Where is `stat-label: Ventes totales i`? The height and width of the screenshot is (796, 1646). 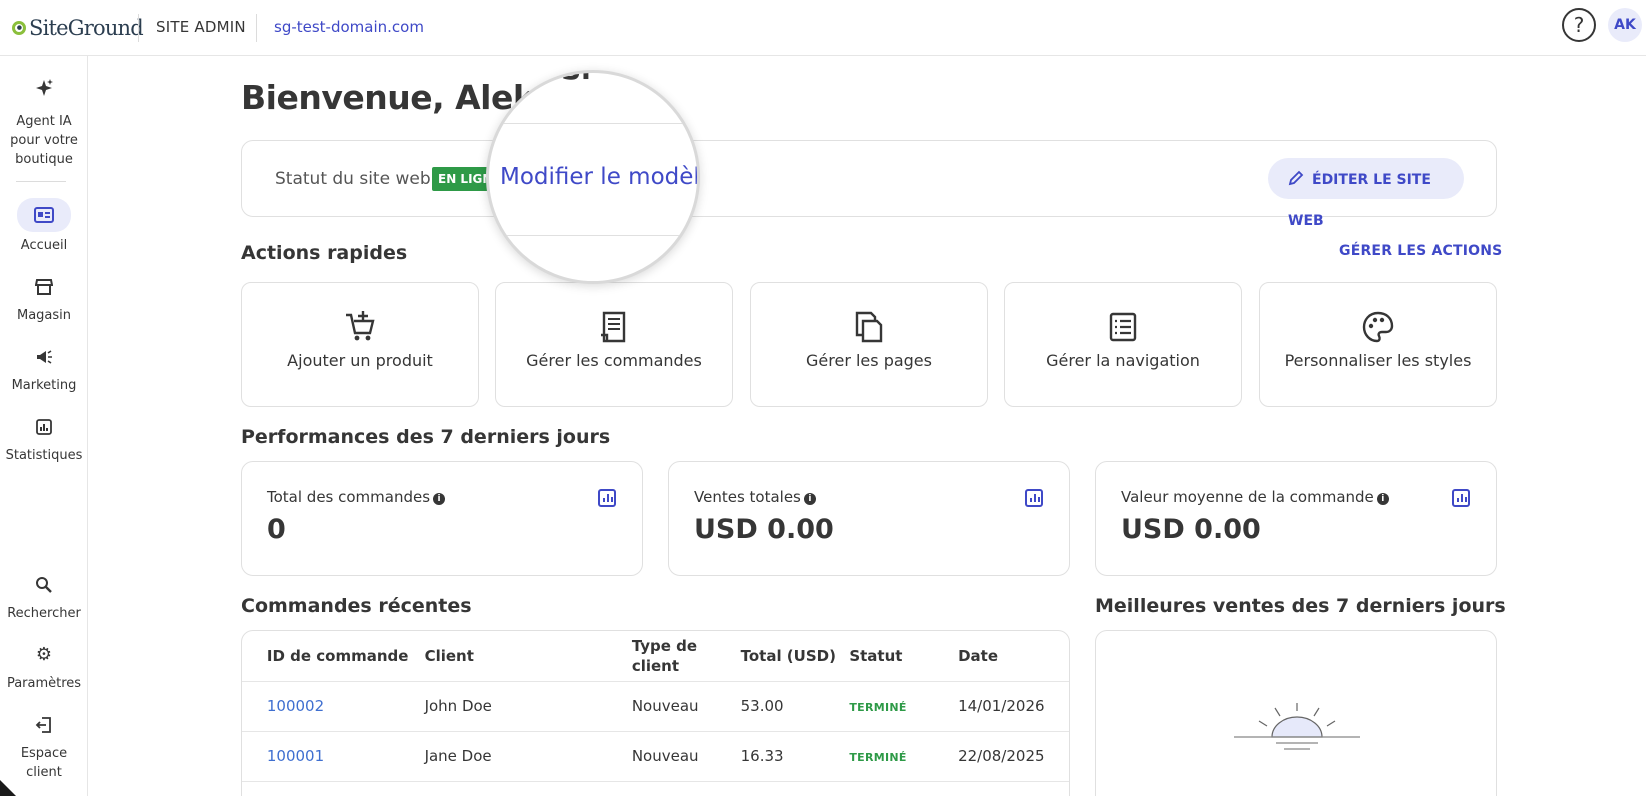 stat-label: Ventes totales i is located at coordinates (755, 497).